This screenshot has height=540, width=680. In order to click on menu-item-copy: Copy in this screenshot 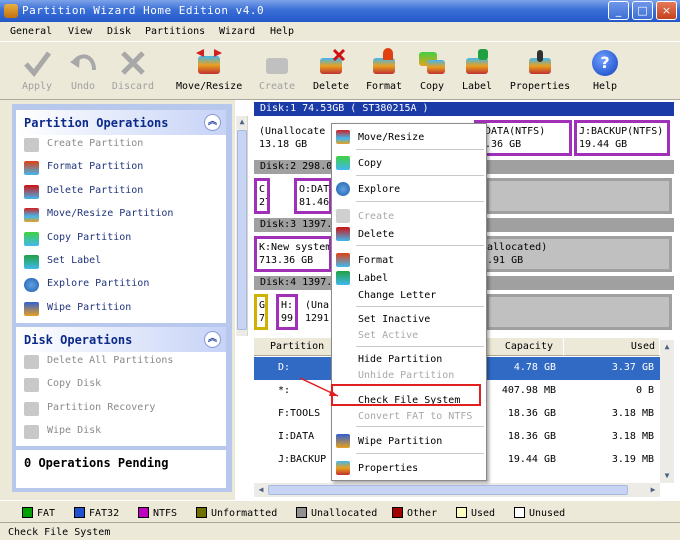, I will do `click(409, 163)`.